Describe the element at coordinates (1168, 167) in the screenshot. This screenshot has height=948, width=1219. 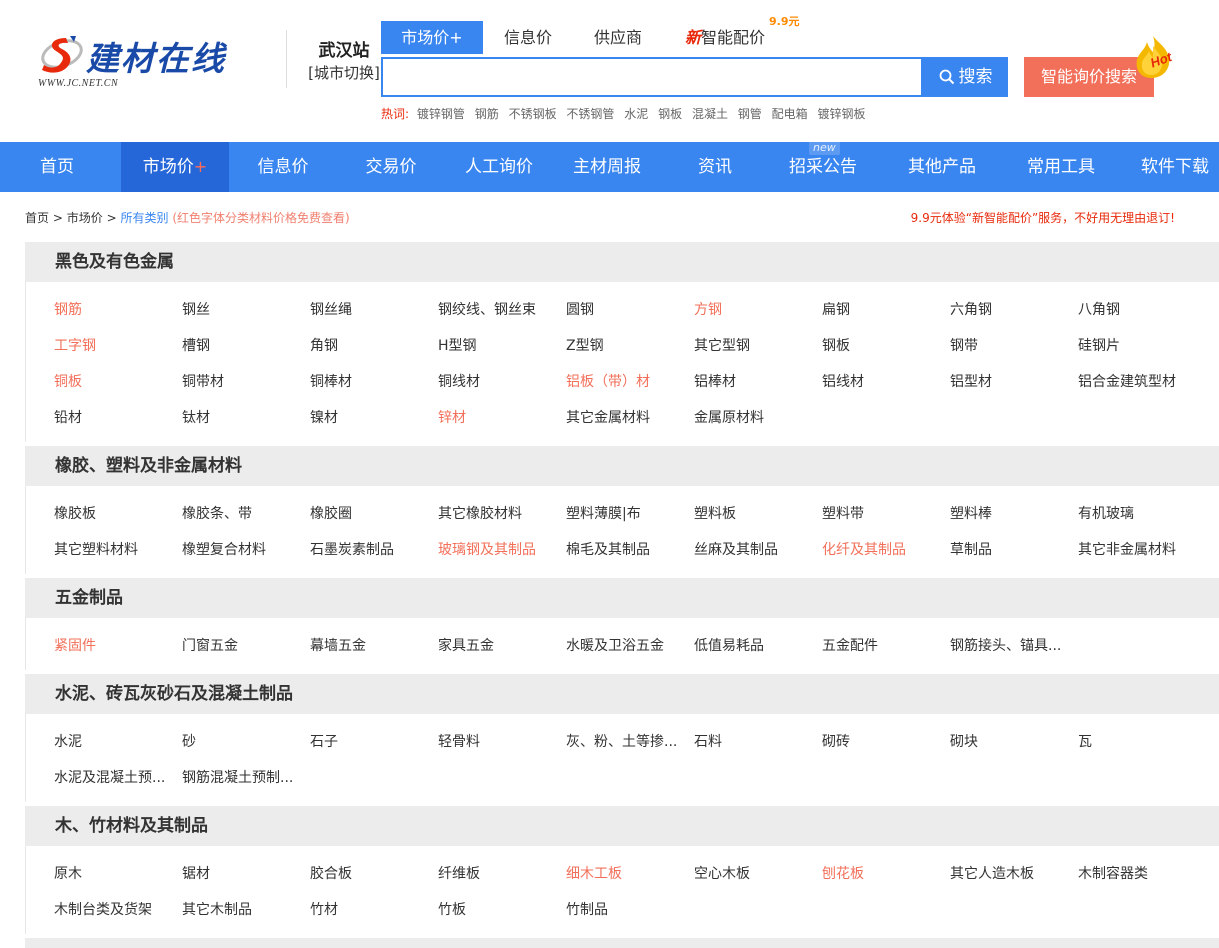
I see `nav-item-software-download: 软件下载` at that location.